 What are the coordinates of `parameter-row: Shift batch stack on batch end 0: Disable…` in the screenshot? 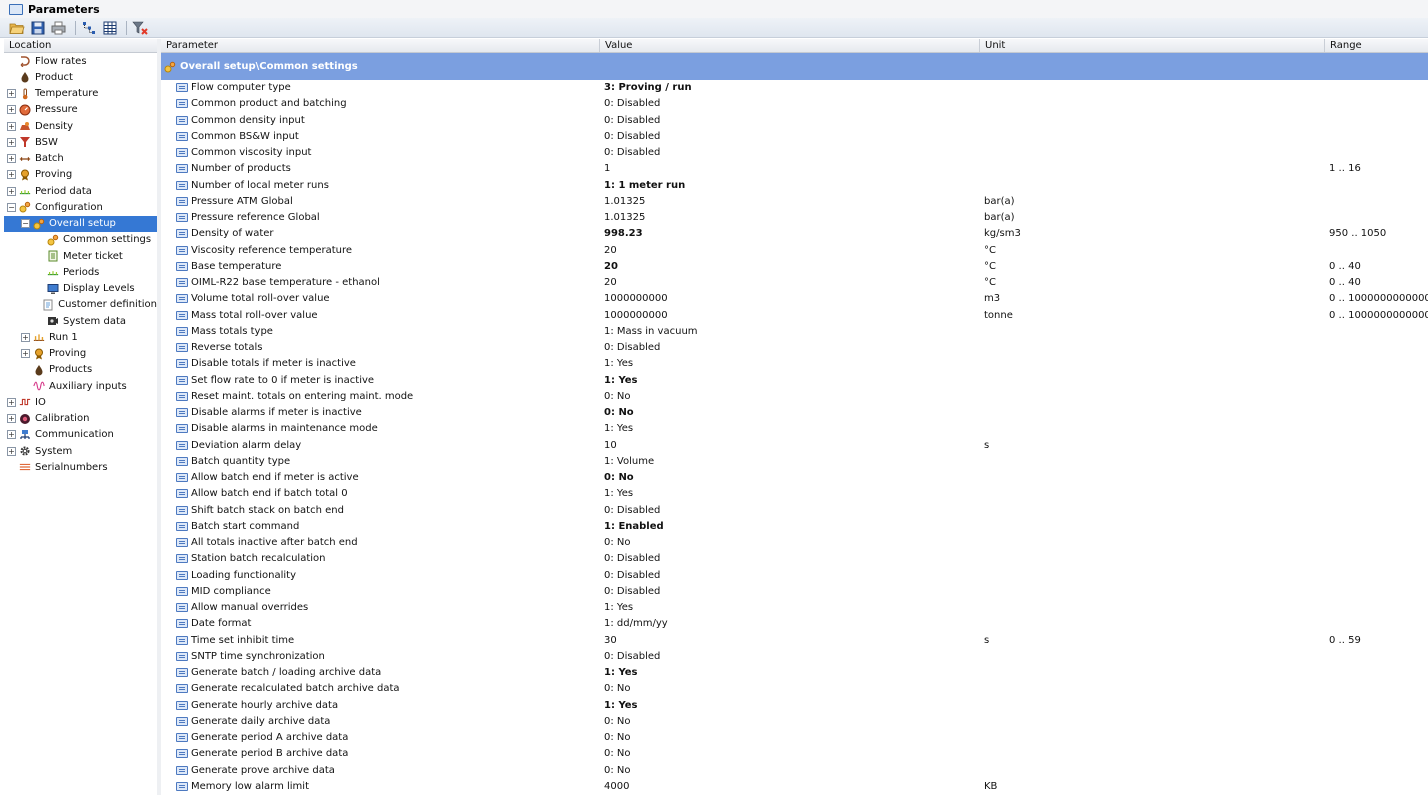 It's located at (794, 511).